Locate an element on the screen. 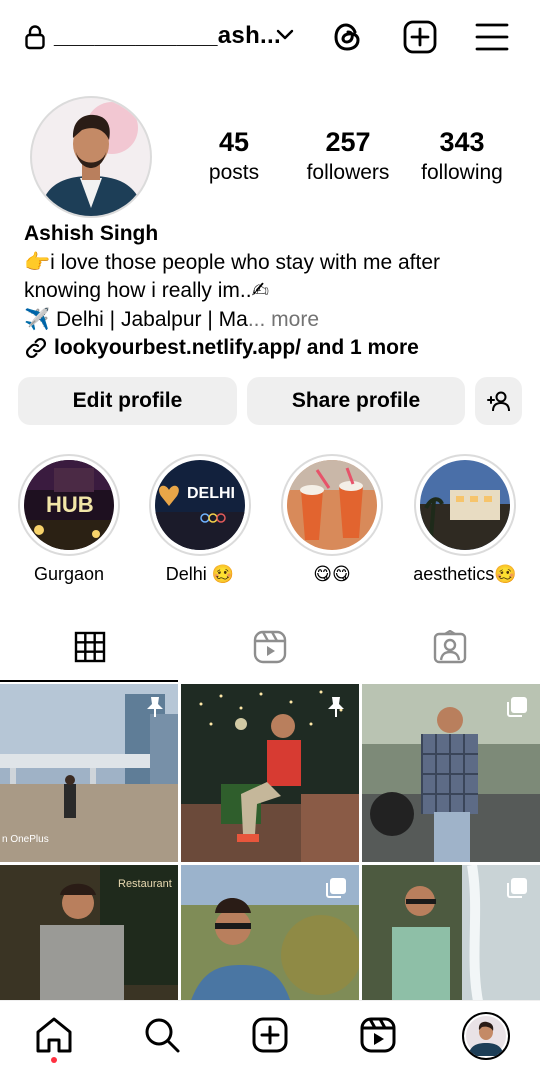 The width and height of the screenshot is (540, 1076). grid-post-sign: Restaurant is located at coordinates (145, 884).